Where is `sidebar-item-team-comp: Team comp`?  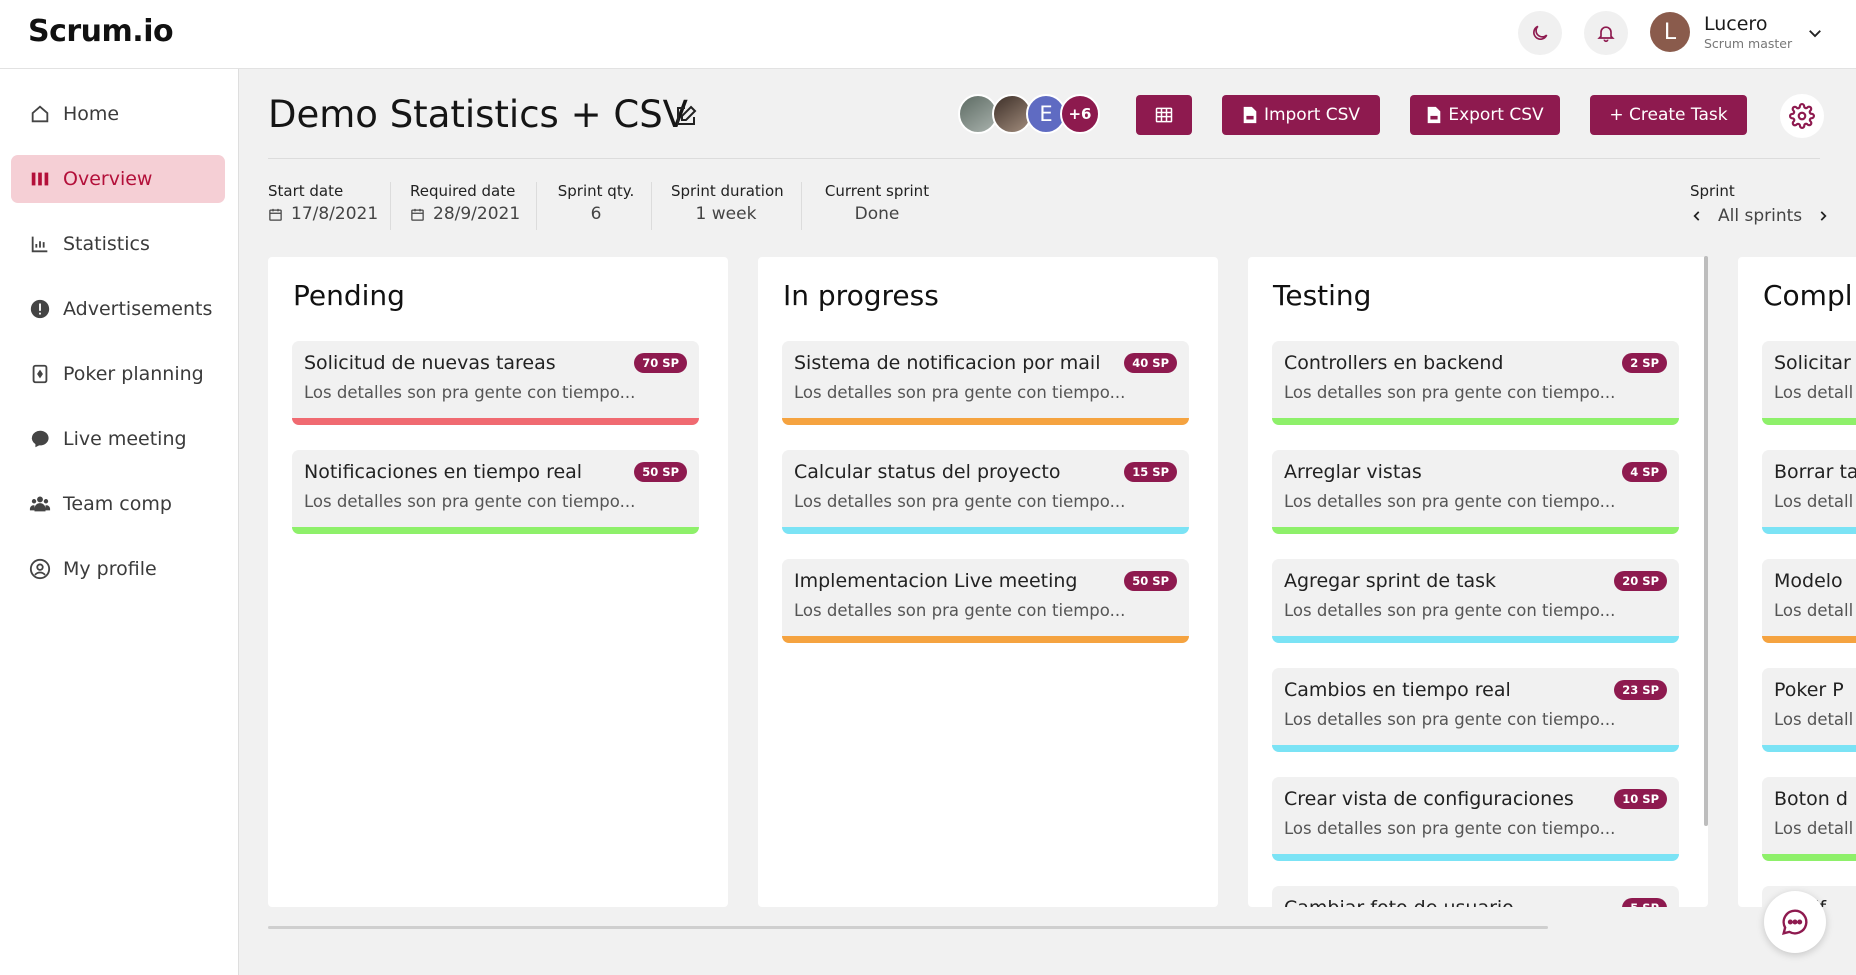
sidebar-item-team-comp: Team comp is located at coordinates (118, 504).